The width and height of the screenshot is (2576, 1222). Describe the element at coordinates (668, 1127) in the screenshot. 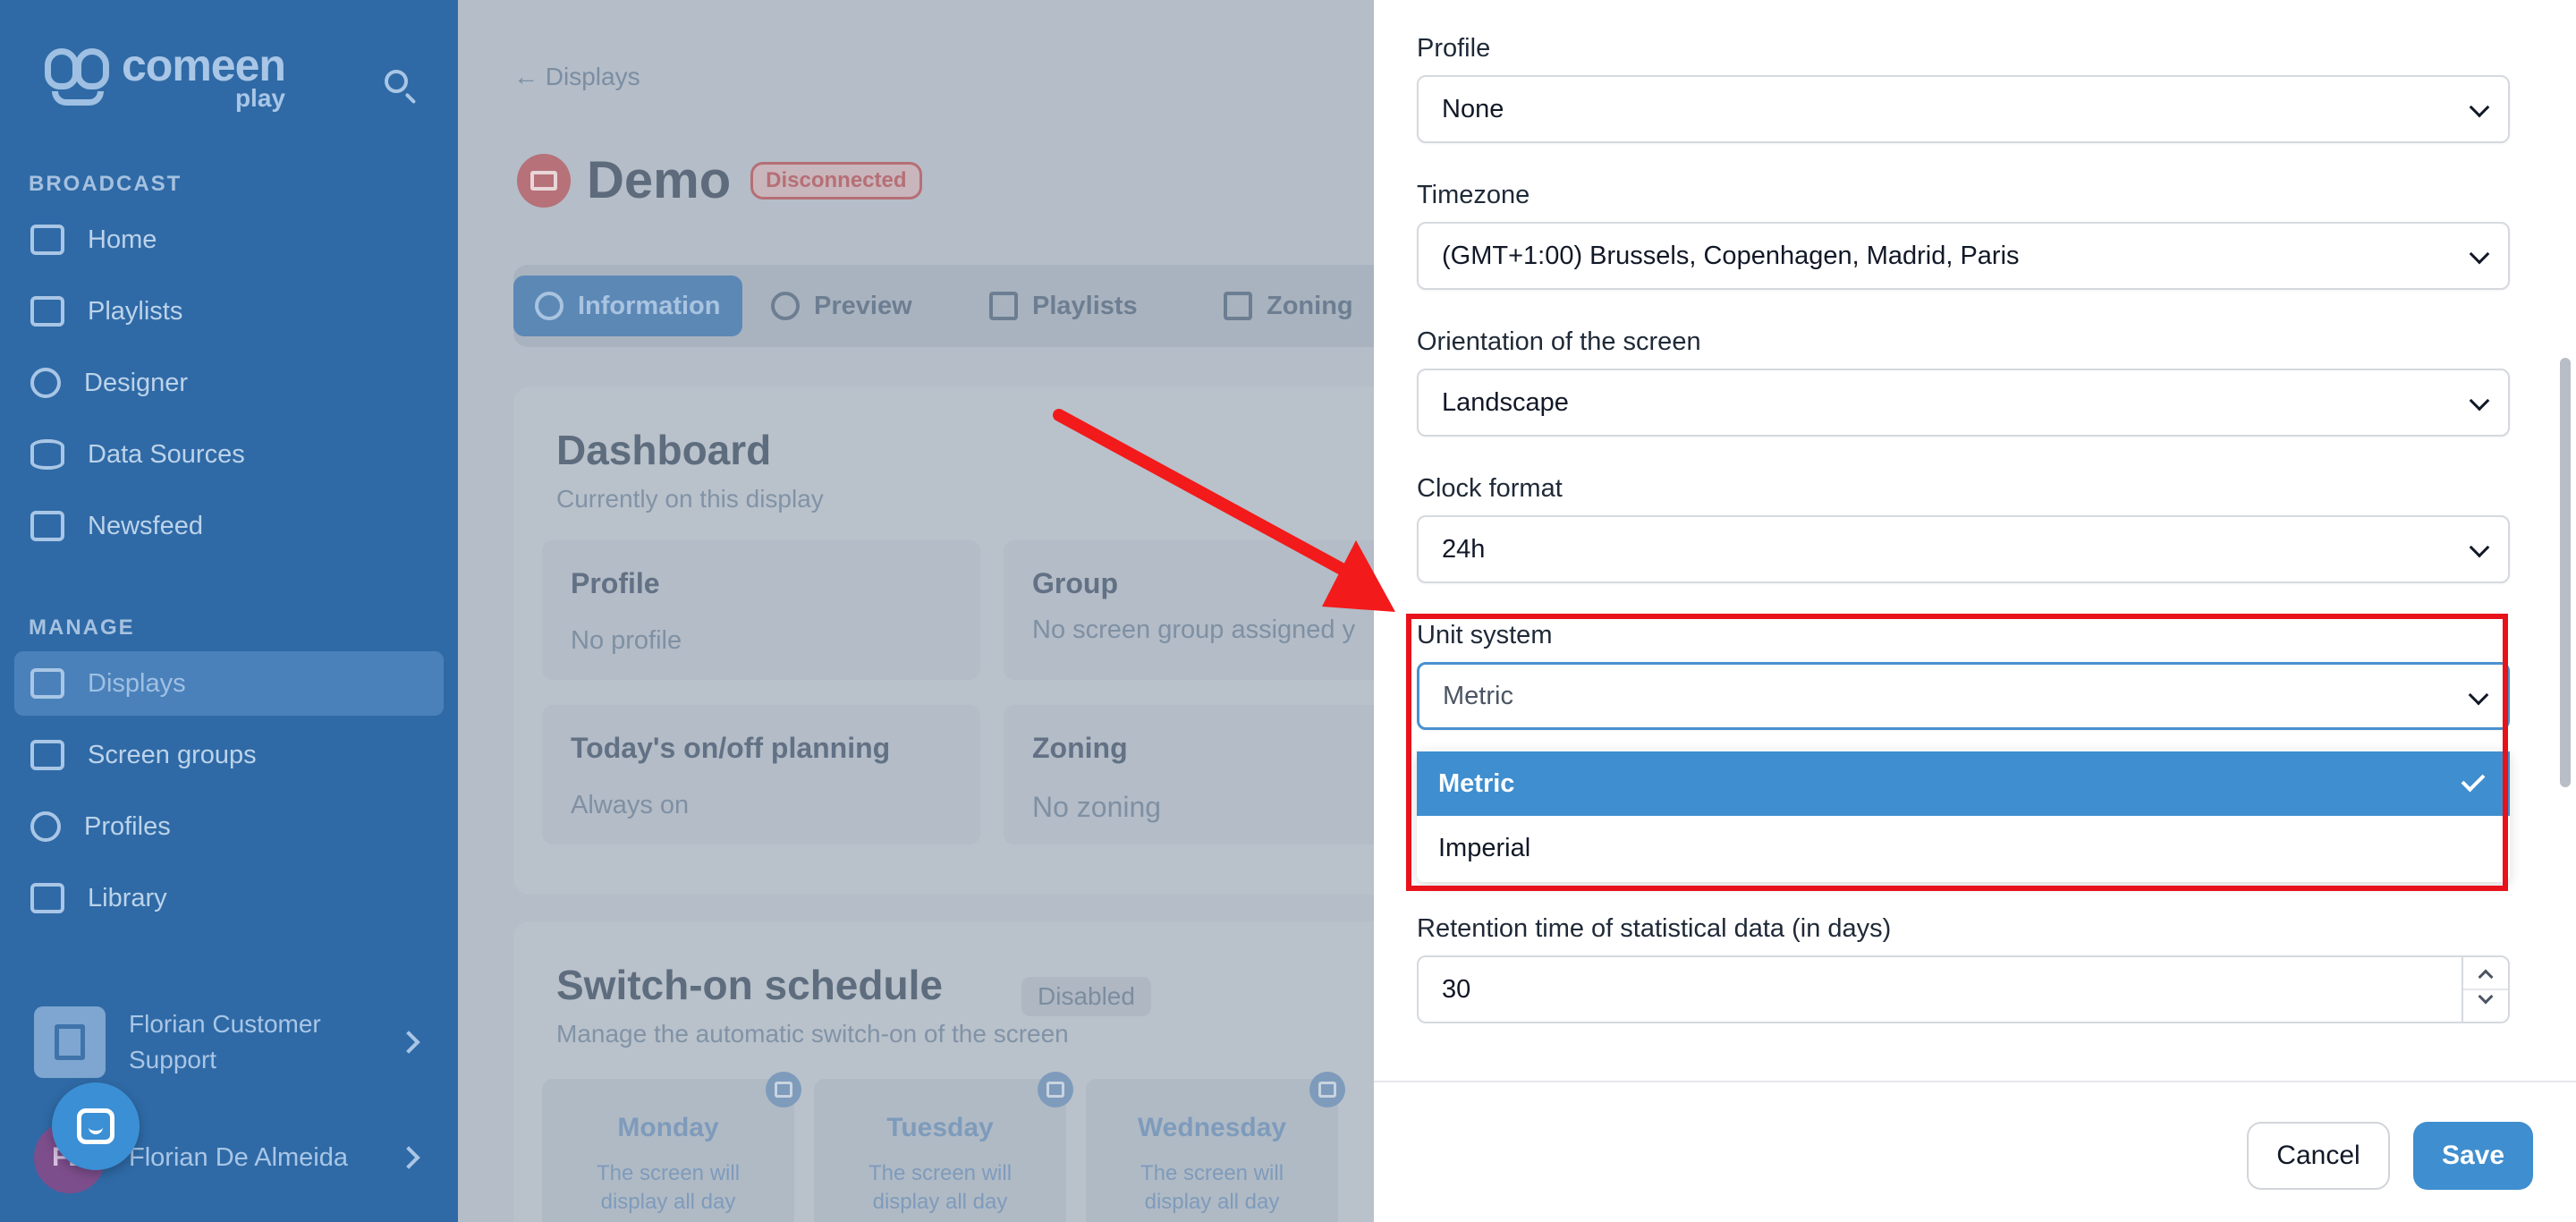

I see `day-name: Monday` at that location.